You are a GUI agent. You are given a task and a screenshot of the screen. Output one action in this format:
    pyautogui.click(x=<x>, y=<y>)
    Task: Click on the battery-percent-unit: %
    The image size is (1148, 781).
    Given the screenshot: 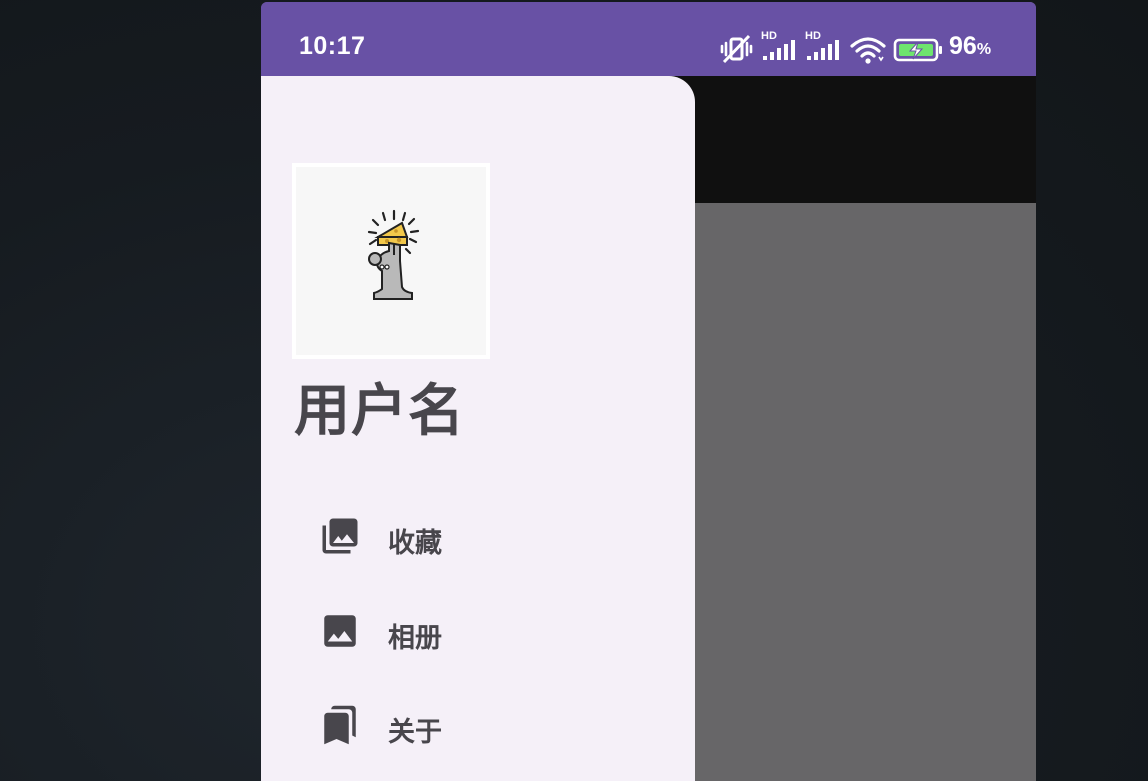 What is the action you would take?
    pyautogui.click(x=984, y=49)
    